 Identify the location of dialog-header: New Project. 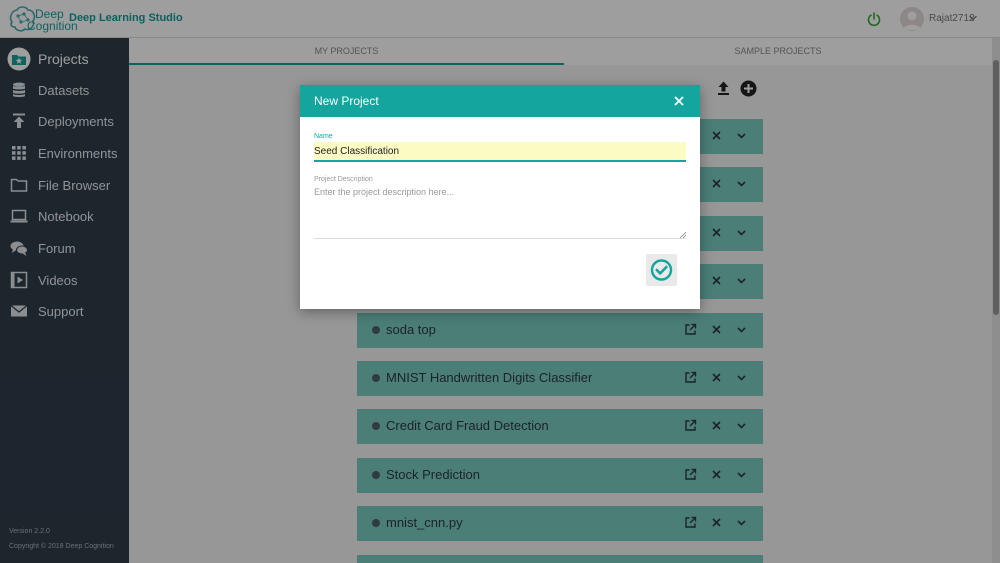
(500, 101).